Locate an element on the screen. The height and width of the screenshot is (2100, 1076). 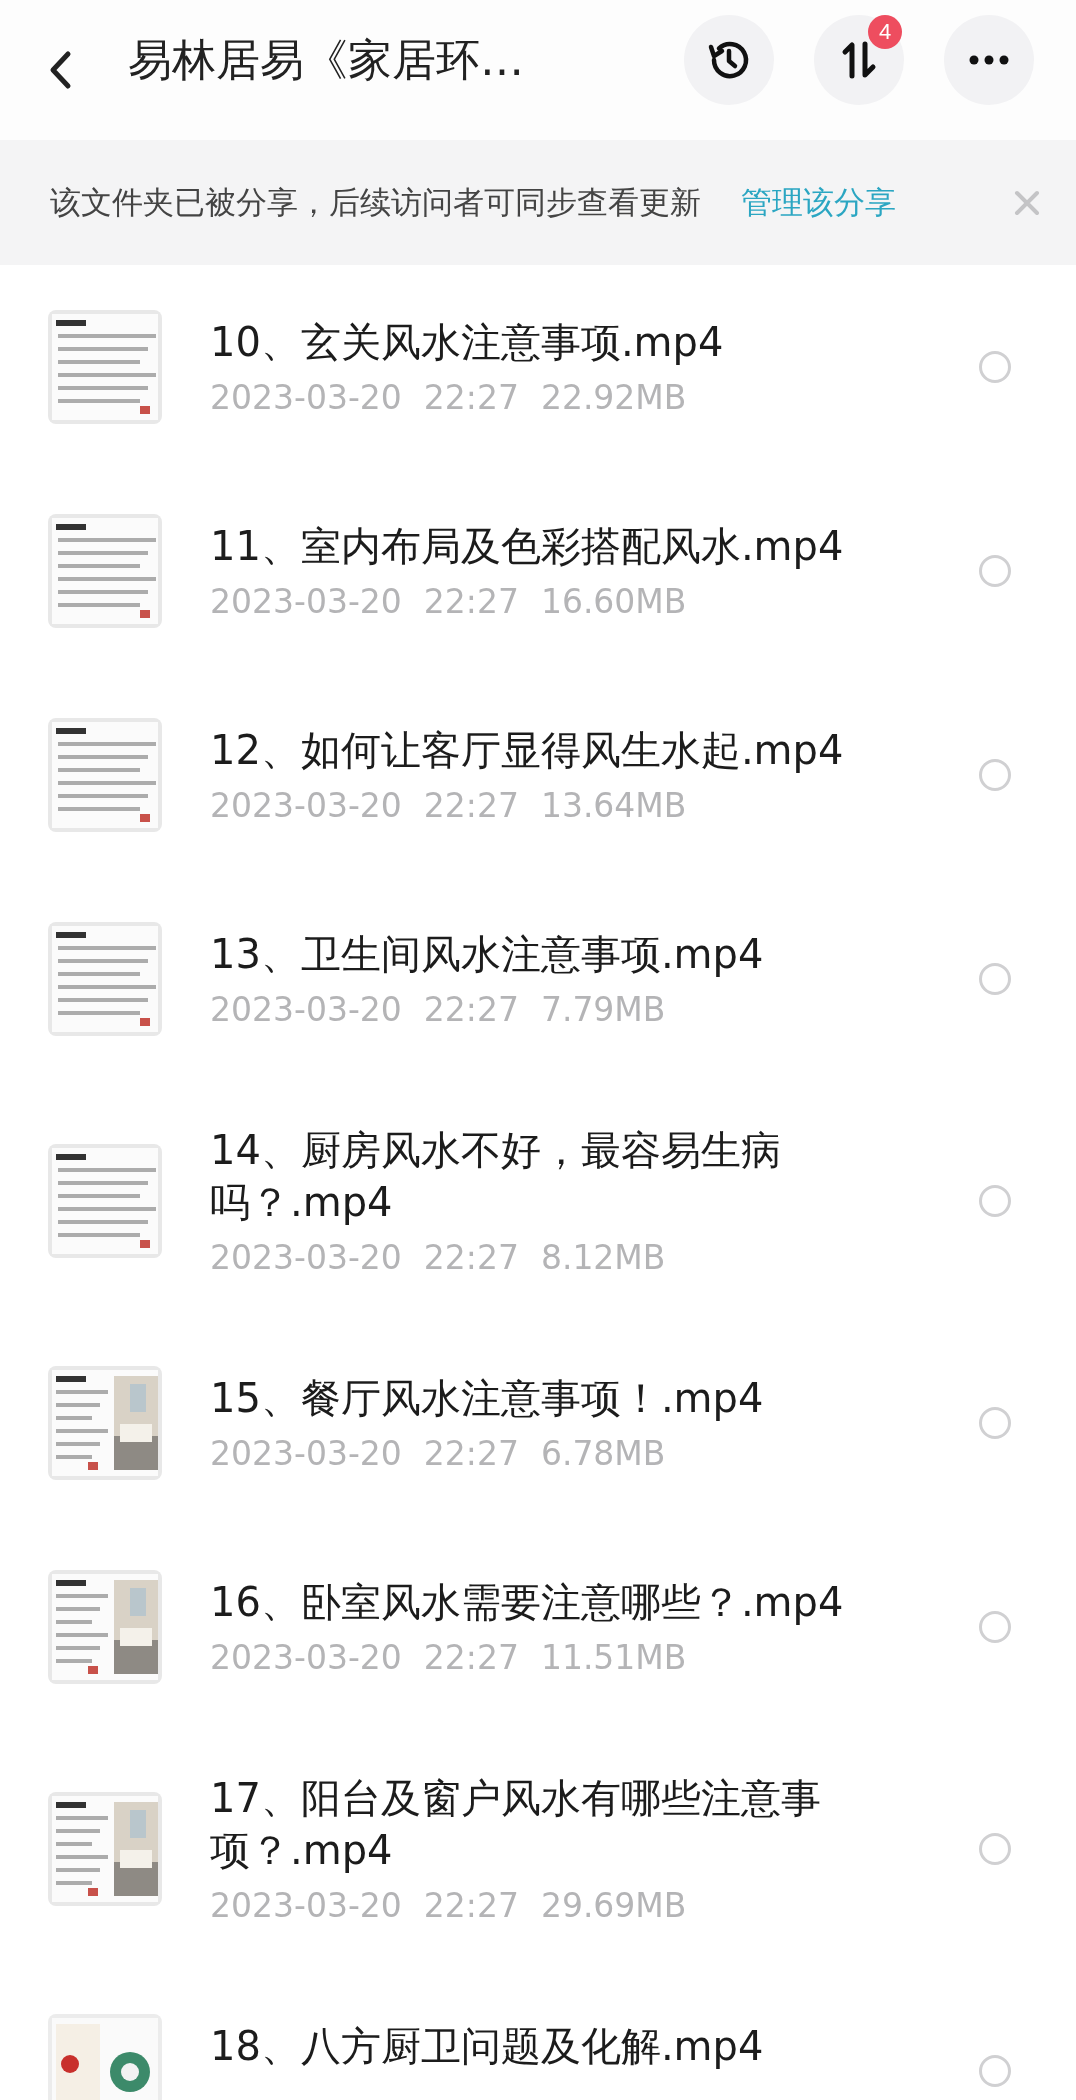
file-size: 8.12MB is located at coordinates (603, 1258).